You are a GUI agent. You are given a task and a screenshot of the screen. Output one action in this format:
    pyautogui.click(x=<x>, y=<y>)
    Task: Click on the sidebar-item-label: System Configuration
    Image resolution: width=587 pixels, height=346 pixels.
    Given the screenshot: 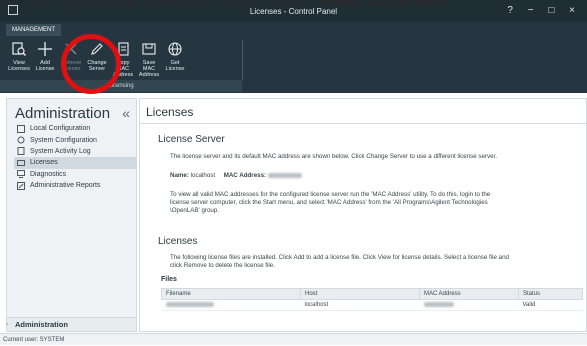 What is the action you would take?
    pyautogui.click(x=63, y=140)
    